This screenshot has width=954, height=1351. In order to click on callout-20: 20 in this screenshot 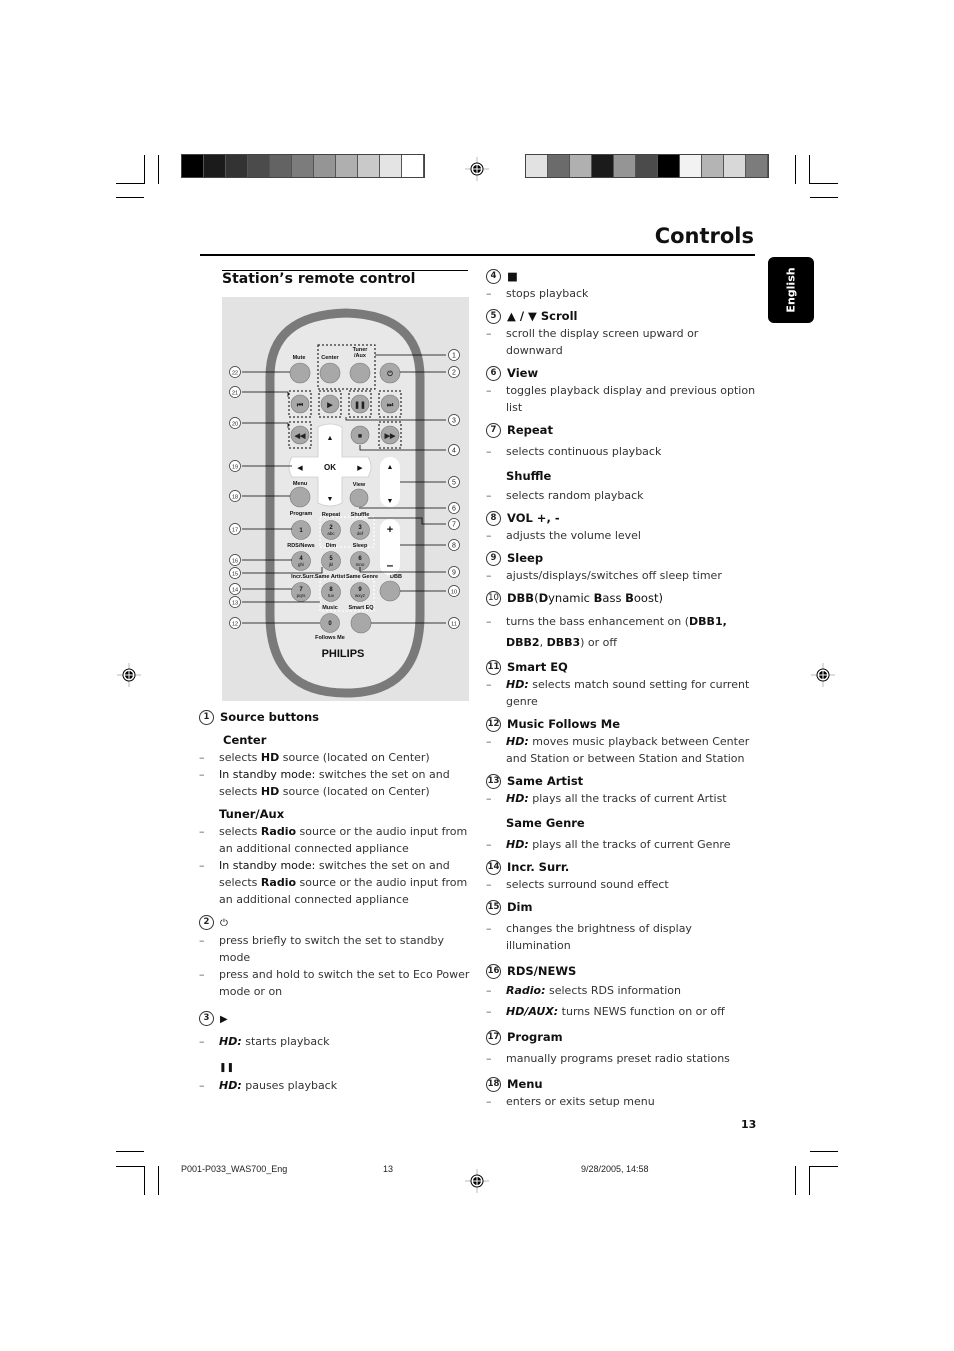, I will do `click(235, 423)`.